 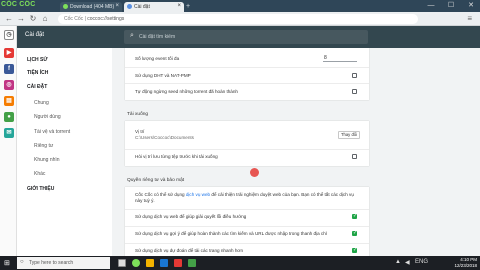 What do you see at coordinates (354, 156) in the screenshot?
I see `ask-location-checkbox` at bounding box center [354, 156].